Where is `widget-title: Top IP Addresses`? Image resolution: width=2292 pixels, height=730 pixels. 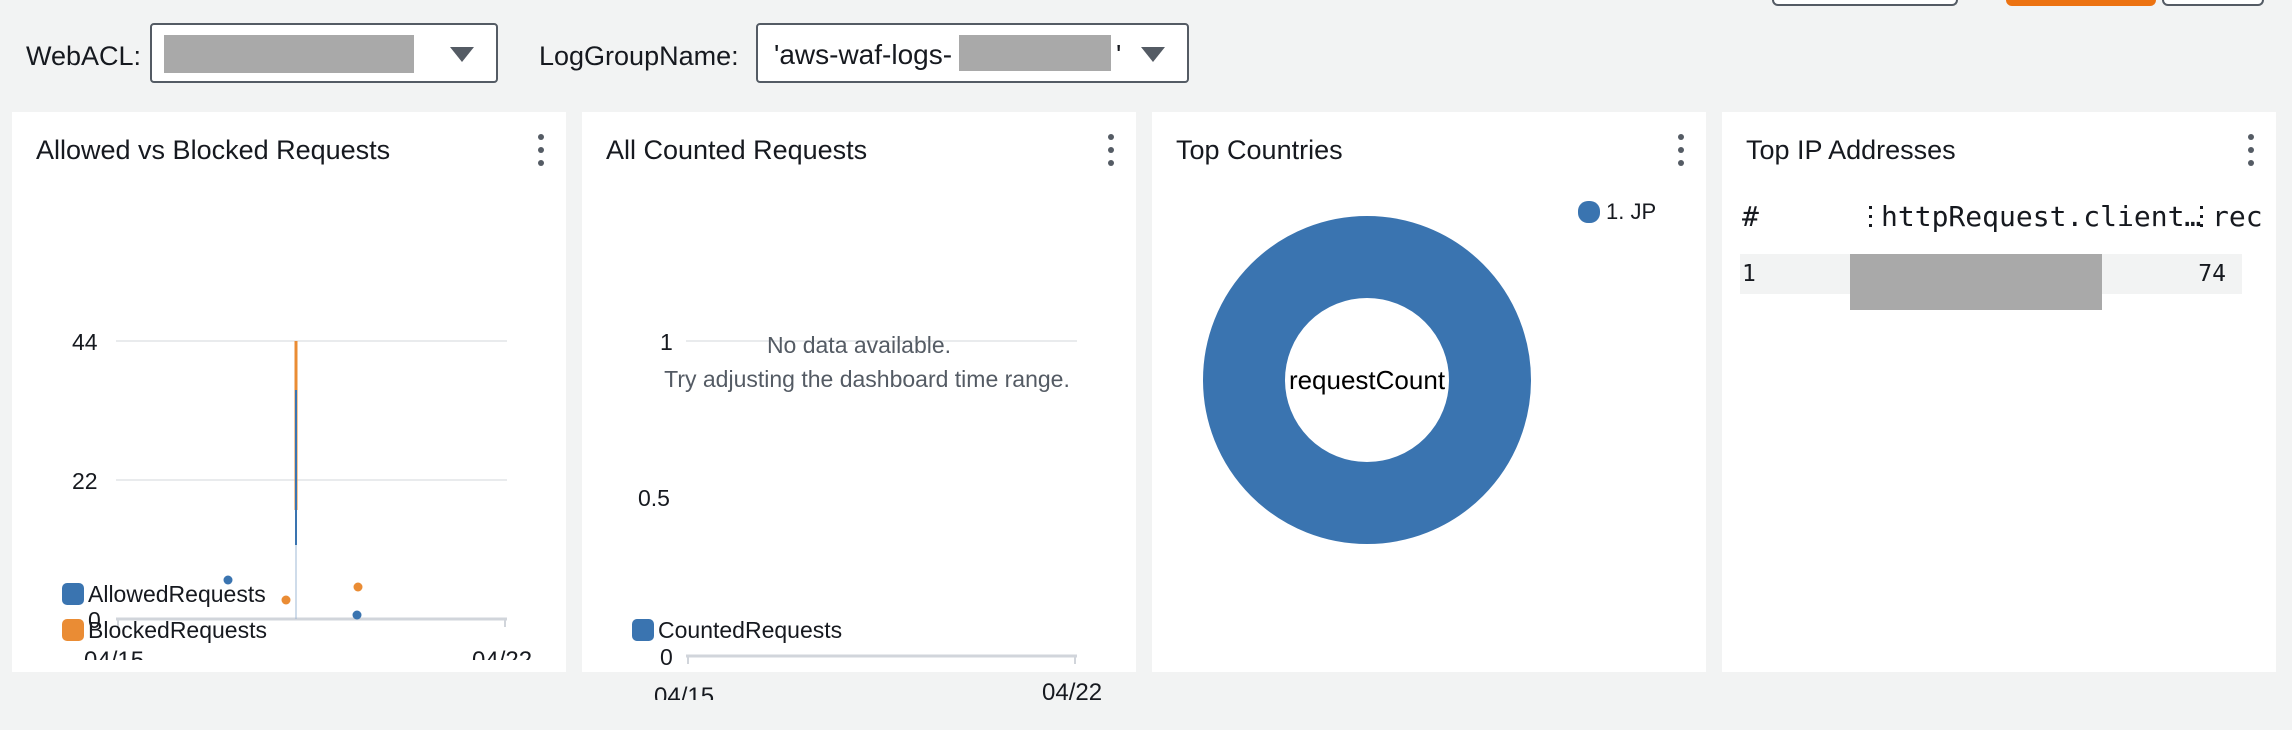 widget-title: Top IP Addresses is located at coordinates (1851, 150).